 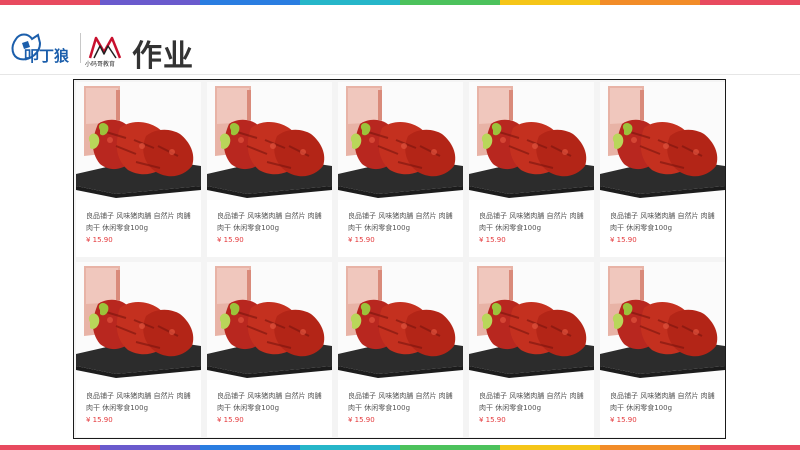 What do you see at coordinates (80, 48) in the screenshot?
I see `logo-divider` at bounding box center [80, 48].